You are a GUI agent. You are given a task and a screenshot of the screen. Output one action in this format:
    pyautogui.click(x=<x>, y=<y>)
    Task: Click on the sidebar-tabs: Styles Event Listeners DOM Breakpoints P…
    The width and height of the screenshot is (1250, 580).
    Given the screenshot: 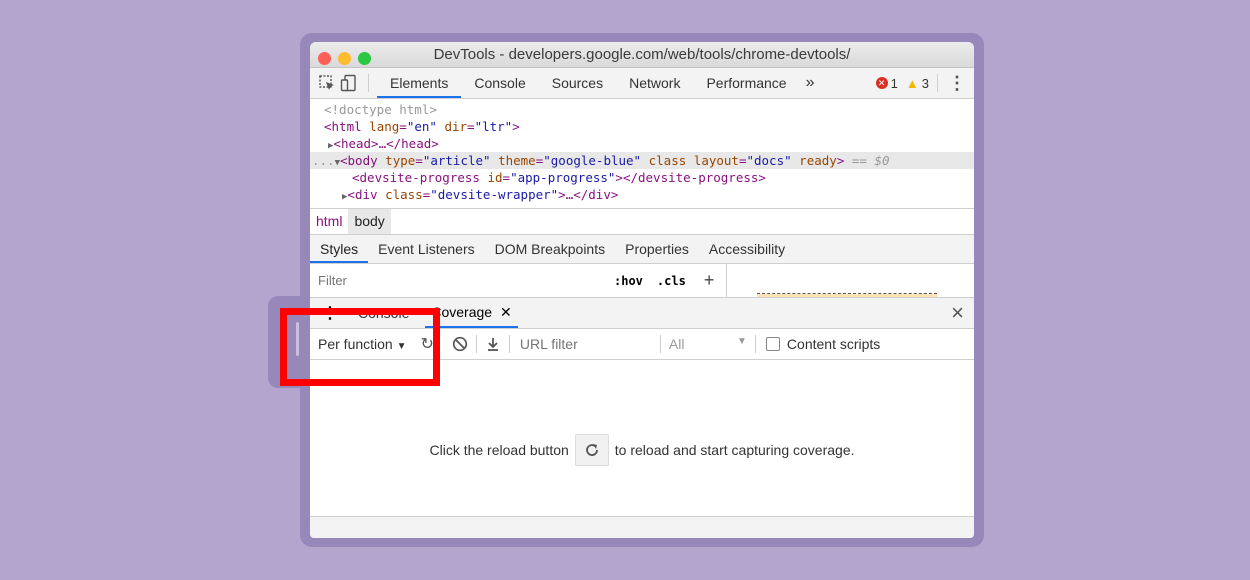 What is the action you would take?
    pyautogui.click(x=642, y=249)
    